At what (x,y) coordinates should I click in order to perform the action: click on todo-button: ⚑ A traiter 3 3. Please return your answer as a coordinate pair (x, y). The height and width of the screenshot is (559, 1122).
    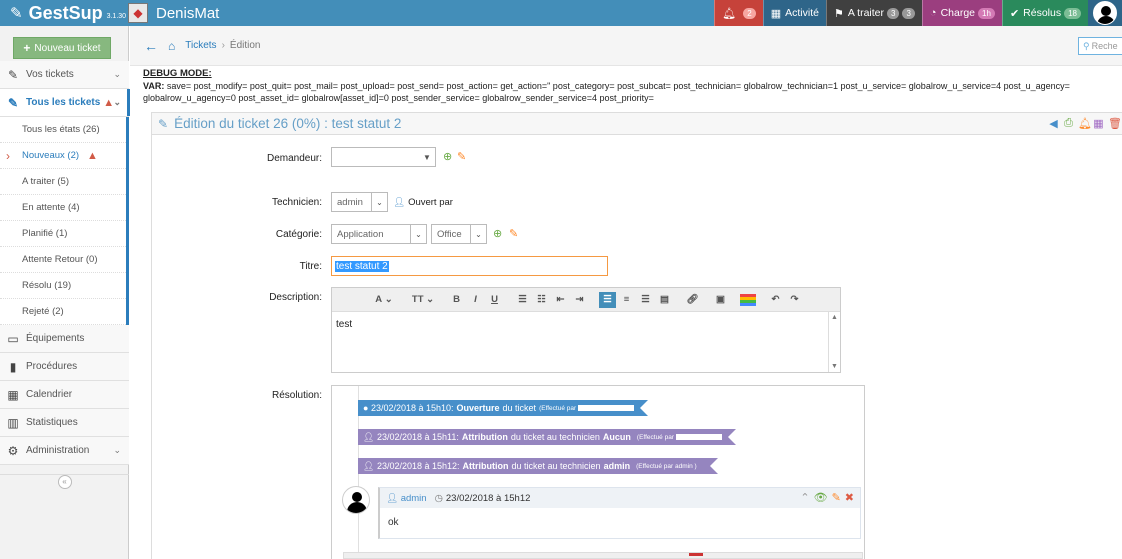
    Looking at the image, I should click on (873, 13).